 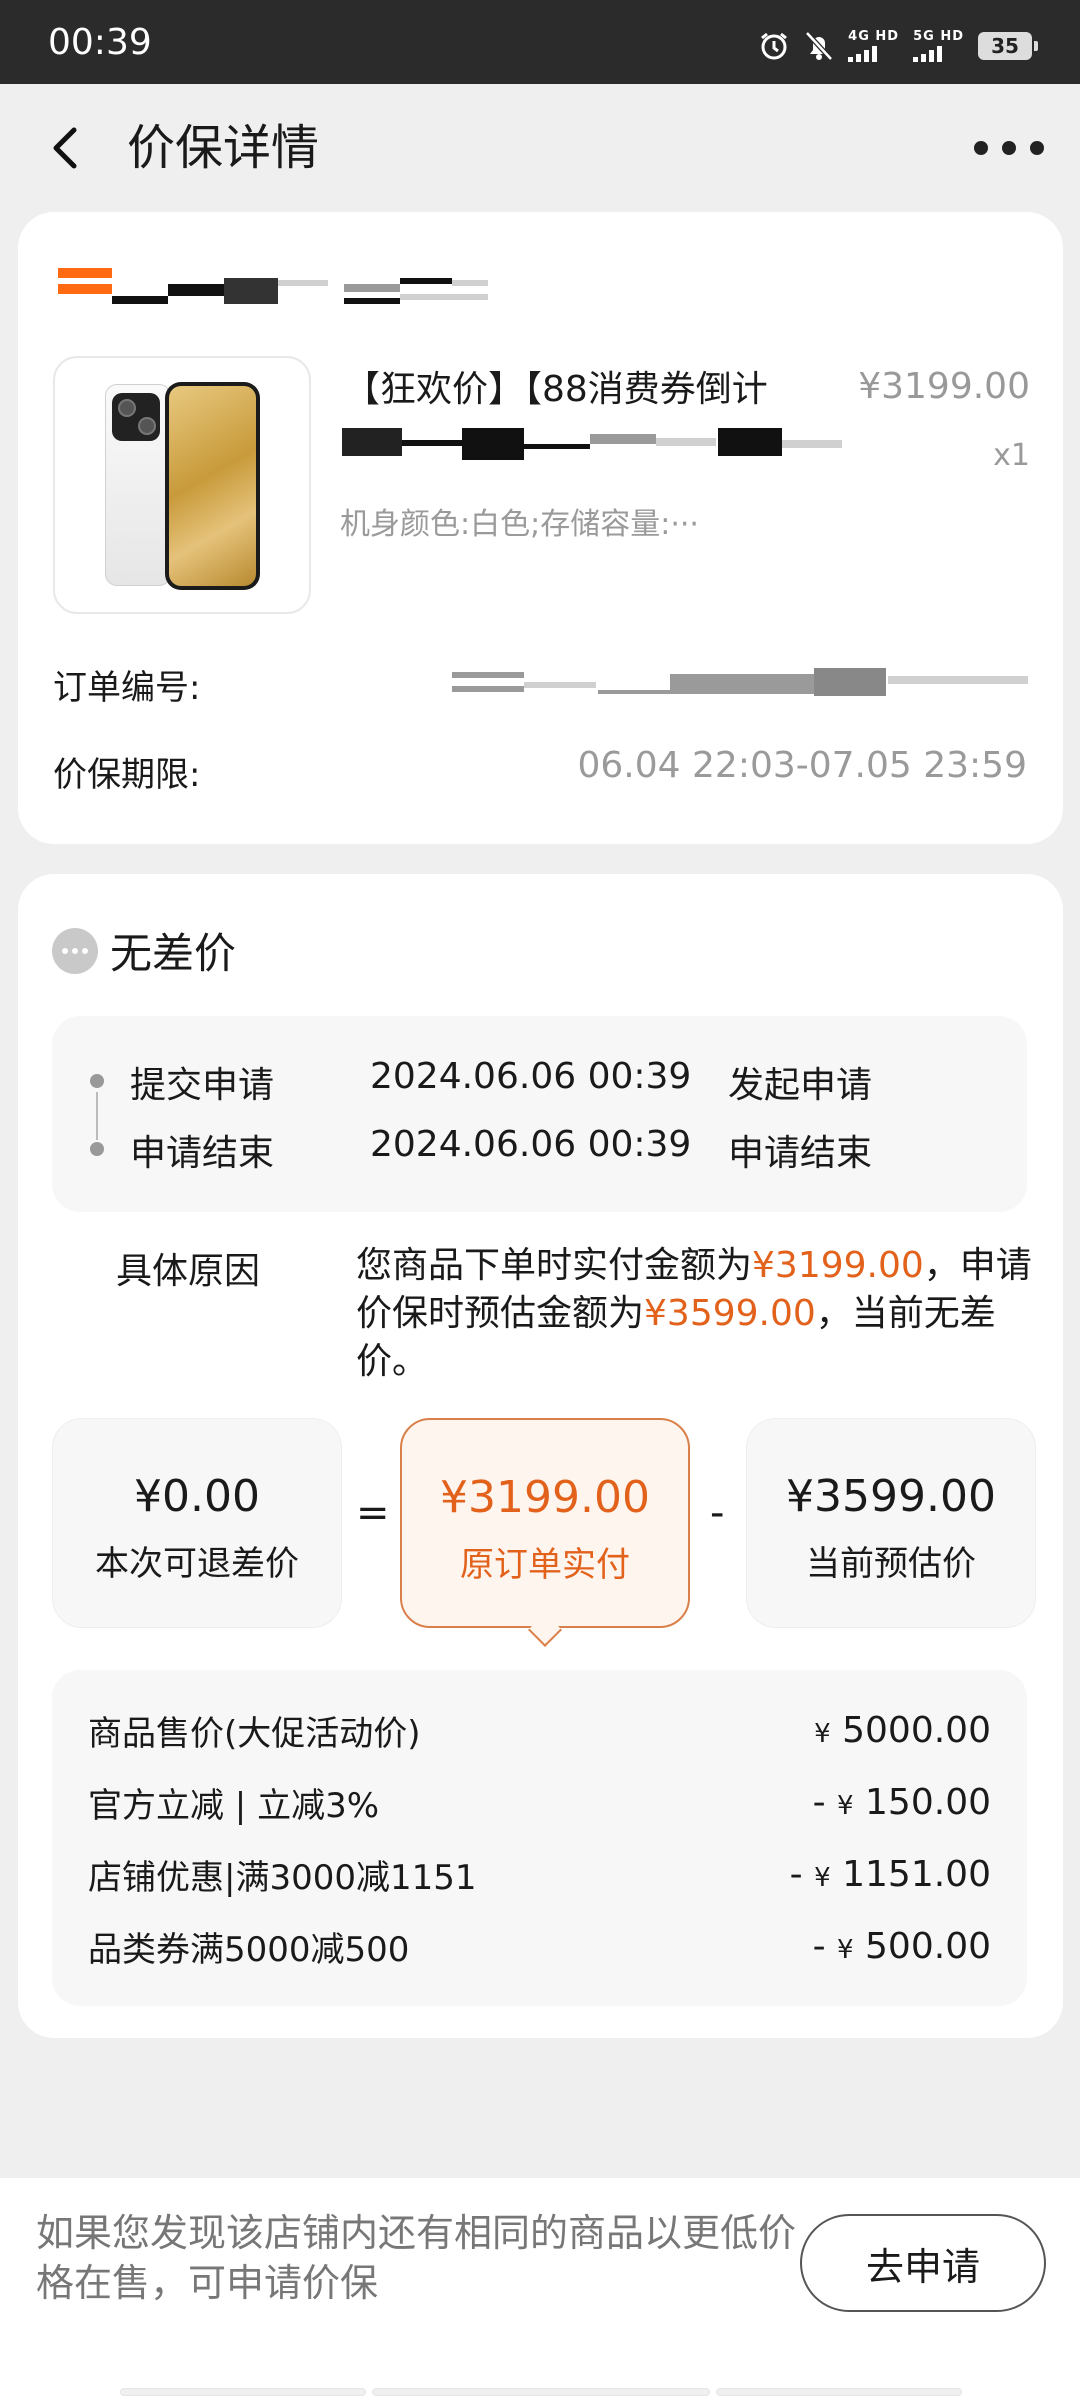 I want to click on product-title: 【狂欢价】【88消费券倒计, so click(x=556, y=386).